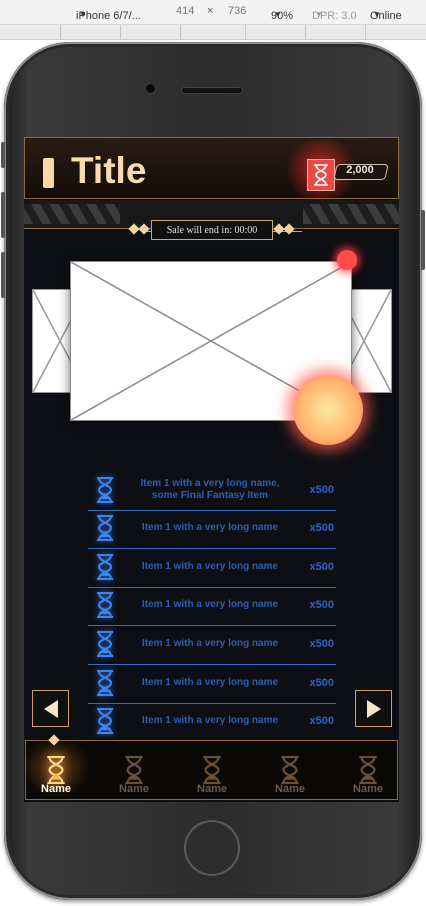 The image size is (426, 906). I want to click on volume-up-button, so click(3, 215).